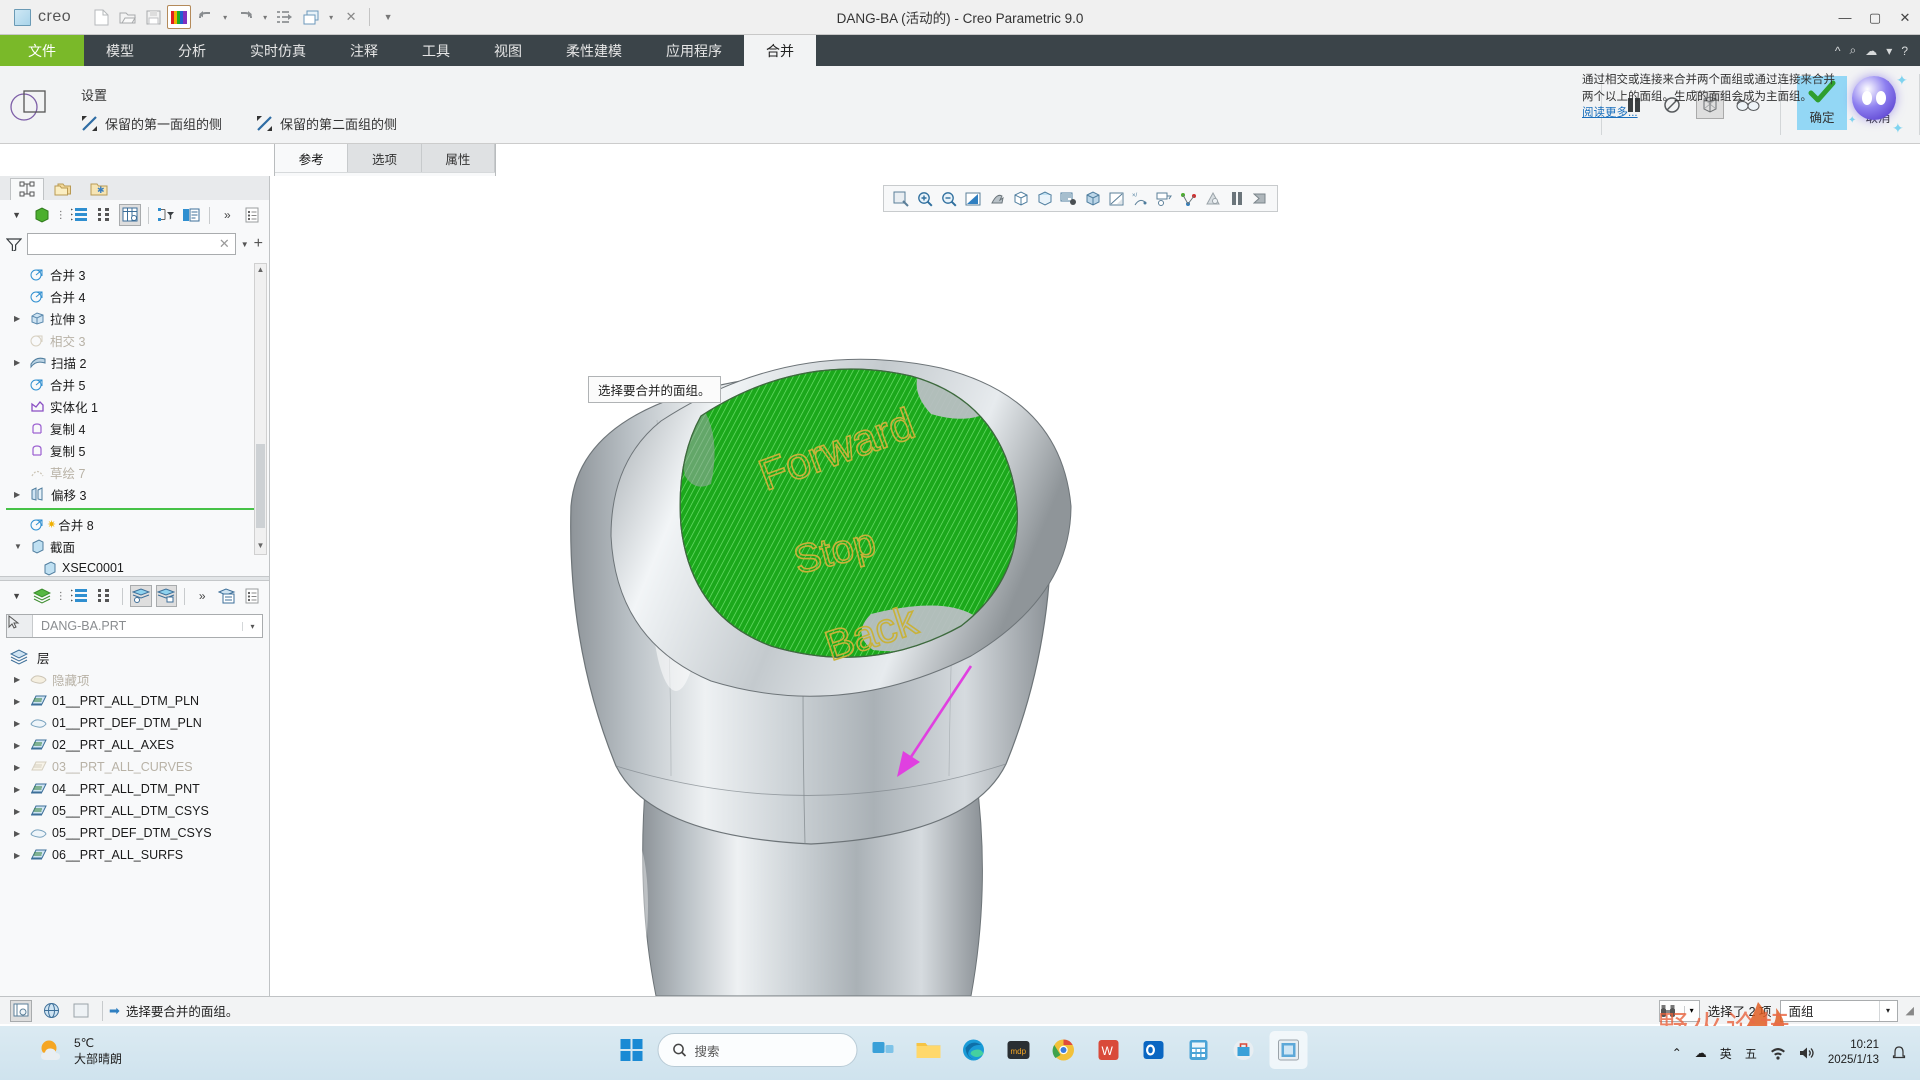  I want to click on ribbon-tab-merge: 合并, so click(780, 50).